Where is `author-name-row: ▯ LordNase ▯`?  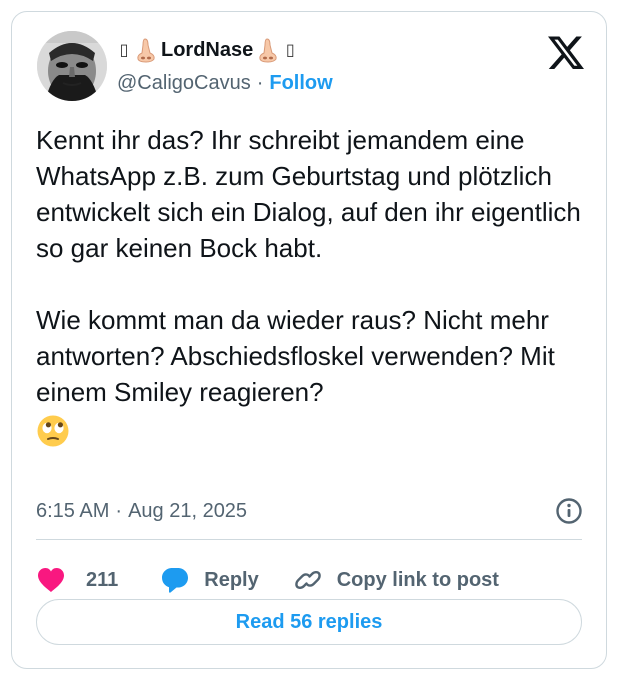
author-name-row: ▯ LordNase ▯ is located at coordinates (207, 50).